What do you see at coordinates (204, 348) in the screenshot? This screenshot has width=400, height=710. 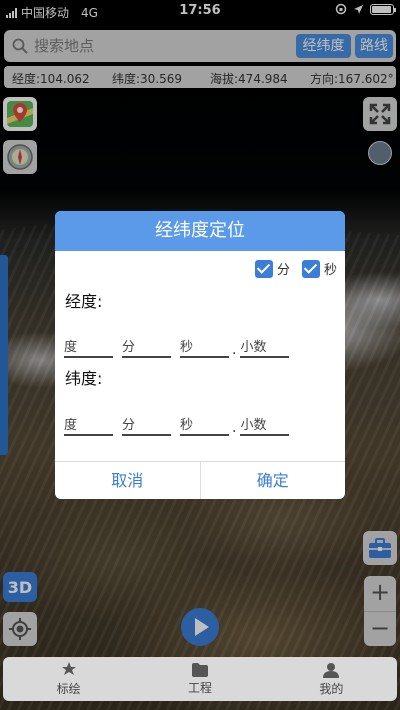 I see `longitude-second-input` at bounding box center [204, 348].